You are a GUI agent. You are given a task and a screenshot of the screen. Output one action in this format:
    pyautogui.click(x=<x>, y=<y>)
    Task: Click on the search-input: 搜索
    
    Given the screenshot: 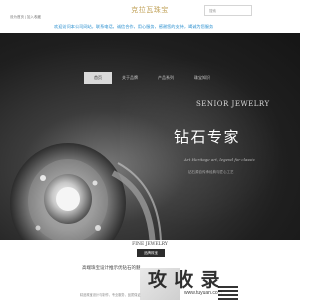 What is the action you would take?
    pyautogui.click(x=228, y=10)
    